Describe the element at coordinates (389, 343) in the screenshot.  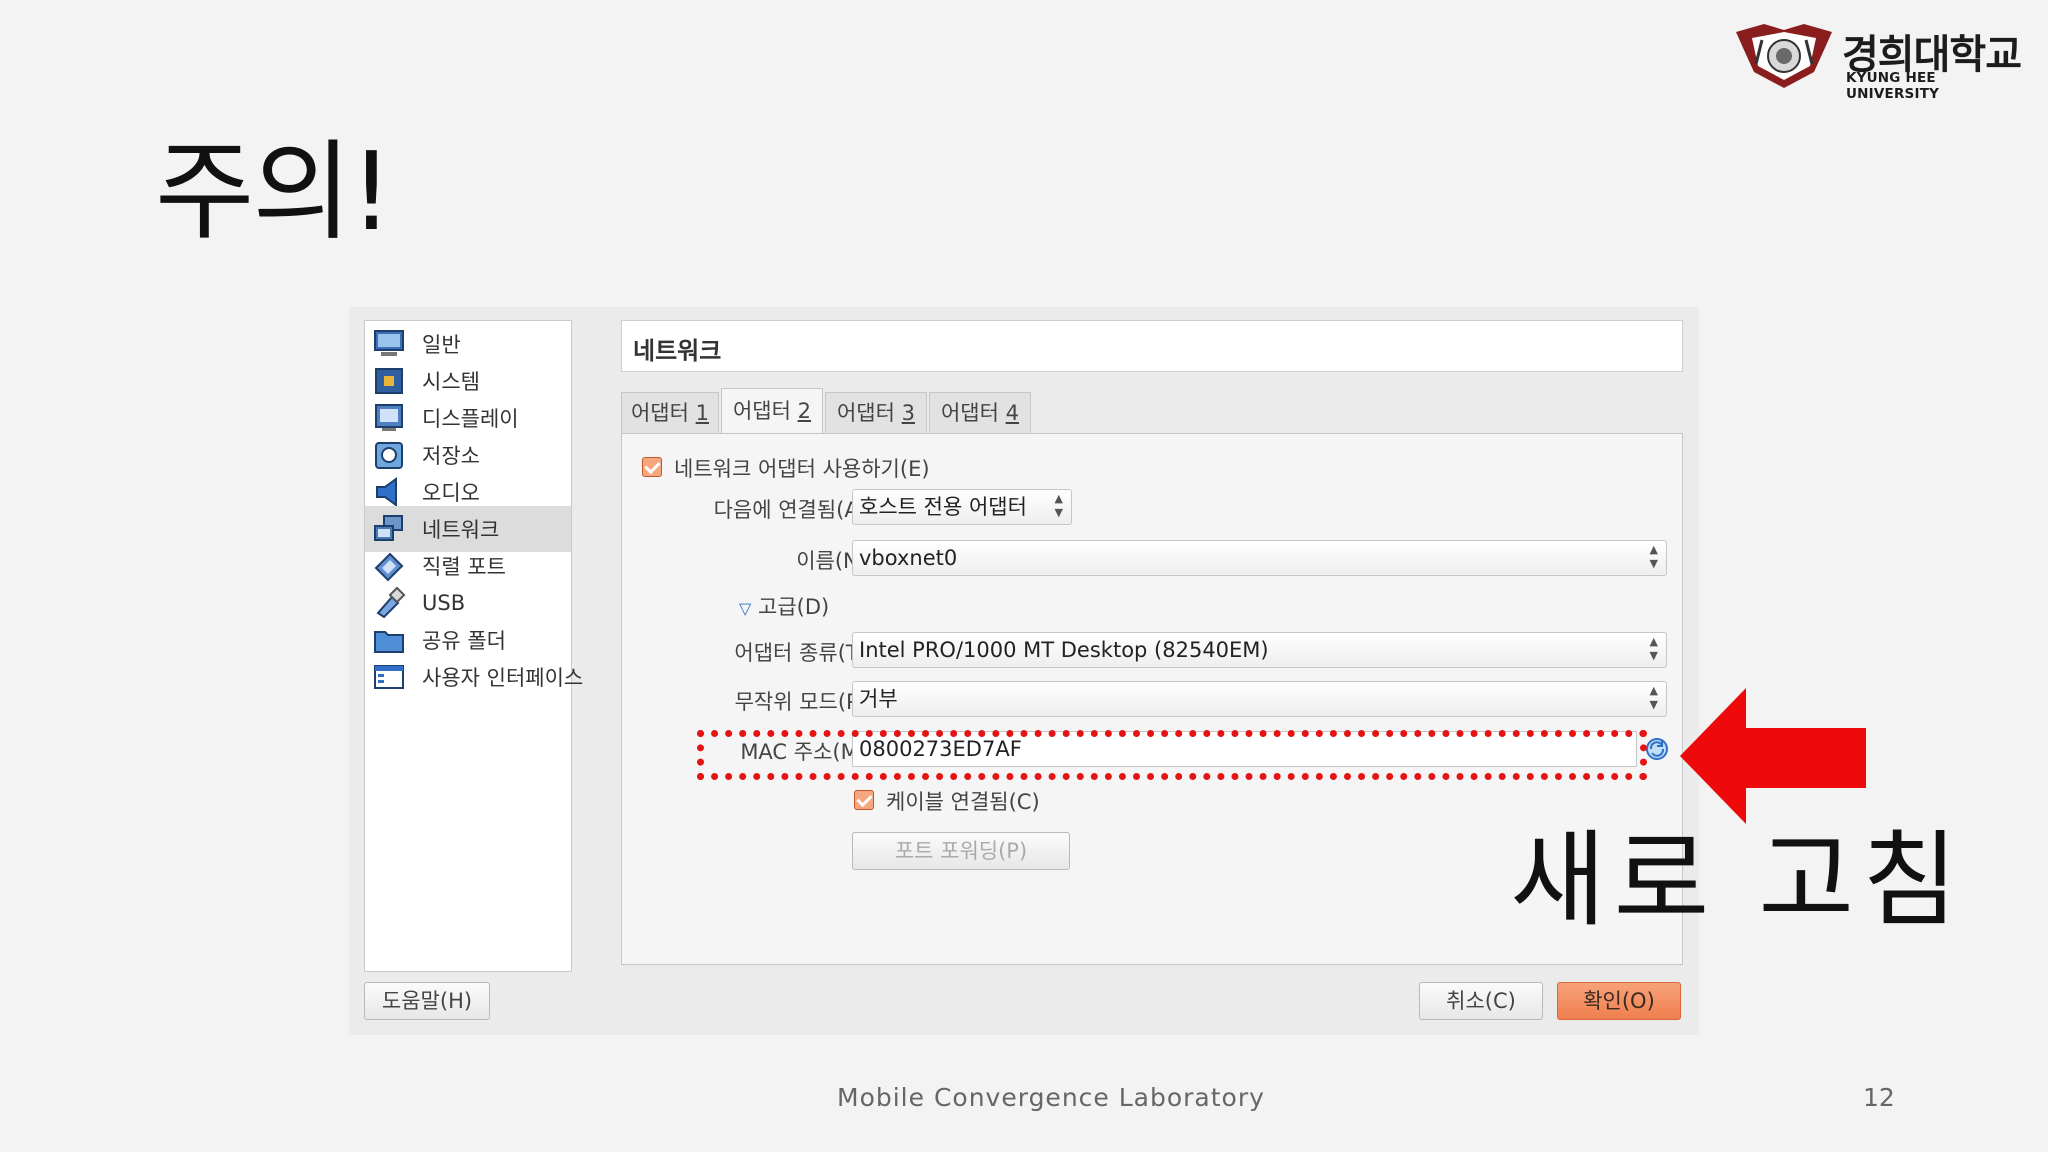
I see `monitor-icon` at that location.